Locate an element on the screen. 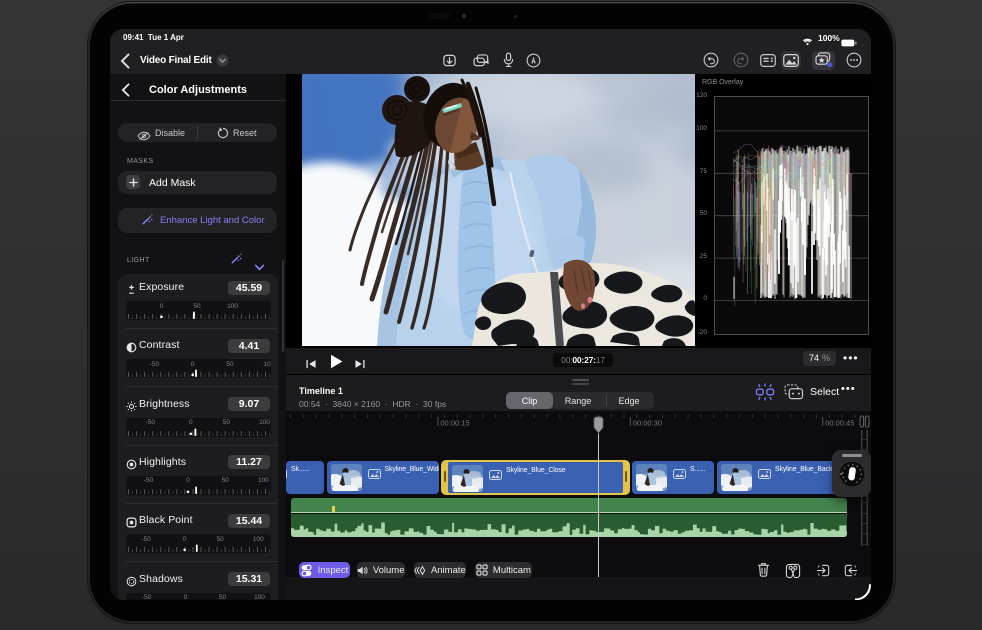 This screenshot has height=630, width=982. svg-text: 00:00:45 is located at coordinates (839, 423).